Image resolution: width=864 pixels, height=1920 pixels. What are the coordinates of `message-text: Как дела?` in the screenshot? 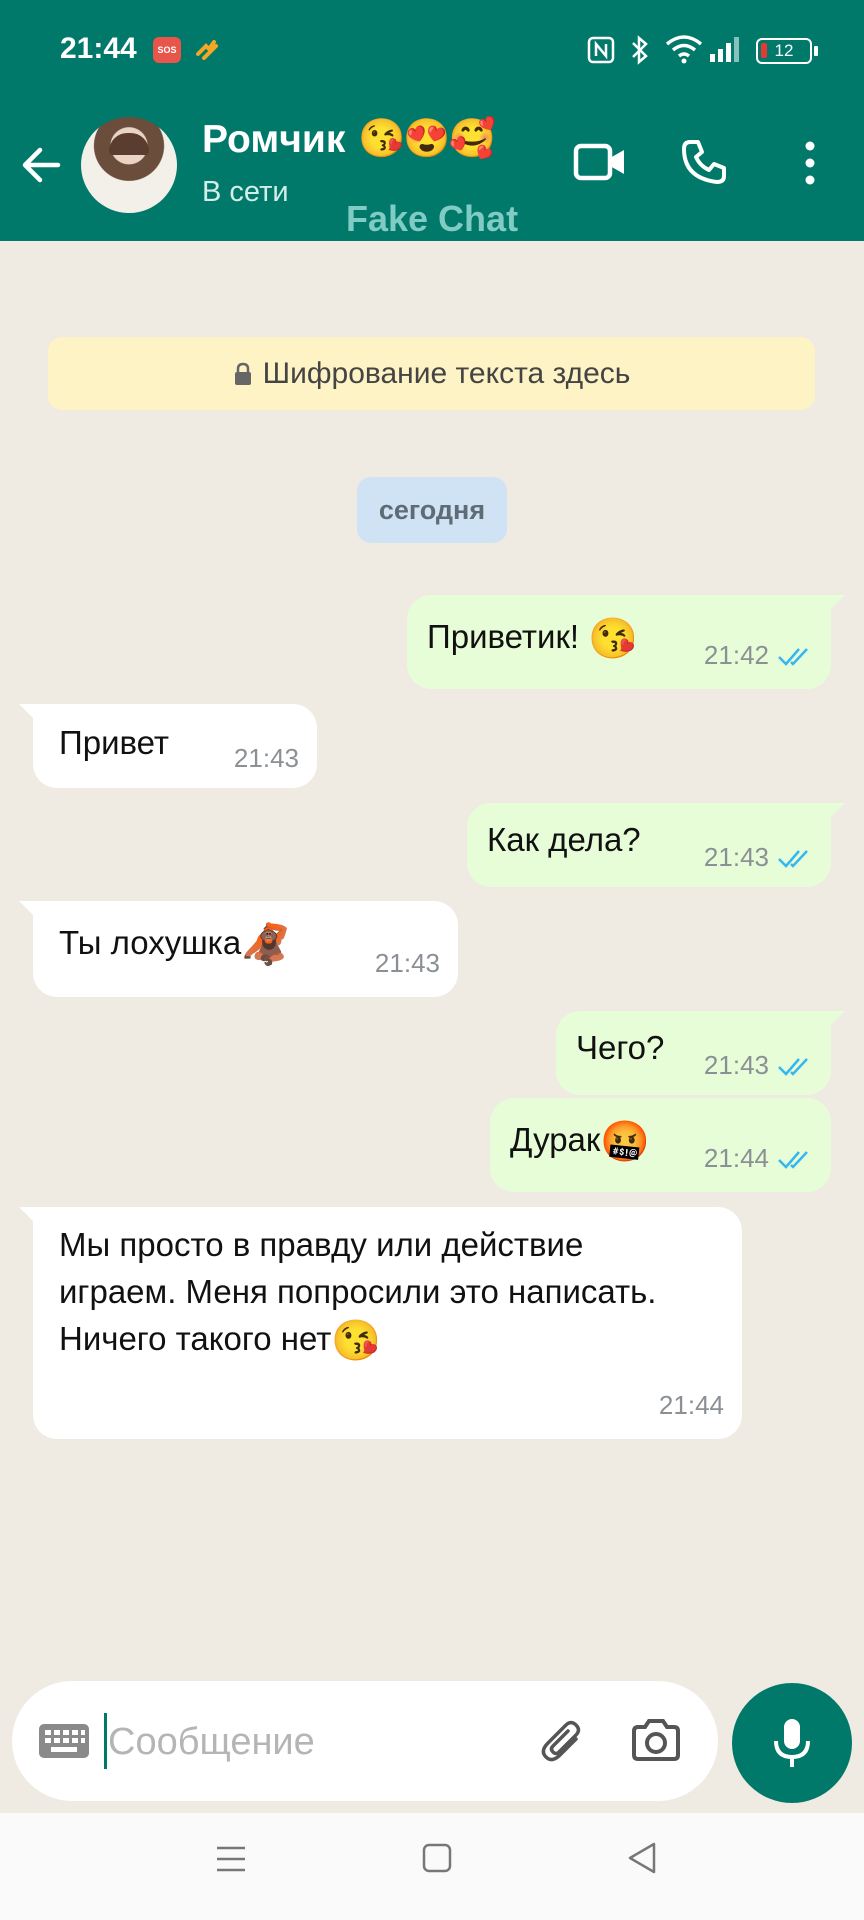 It's located at (564, 839).